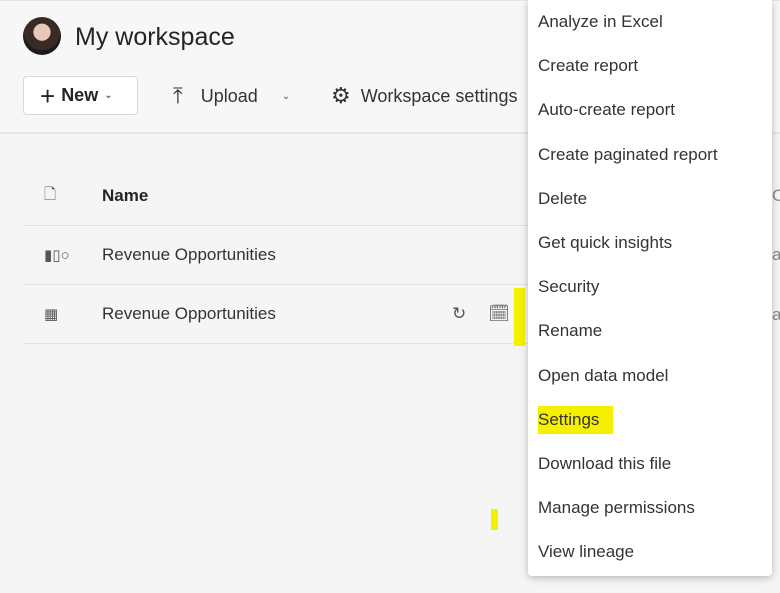 This screenshot has height=593, width=780. I want to click on upload-button: ⤒ Upload ⌄, so click(231, 96).